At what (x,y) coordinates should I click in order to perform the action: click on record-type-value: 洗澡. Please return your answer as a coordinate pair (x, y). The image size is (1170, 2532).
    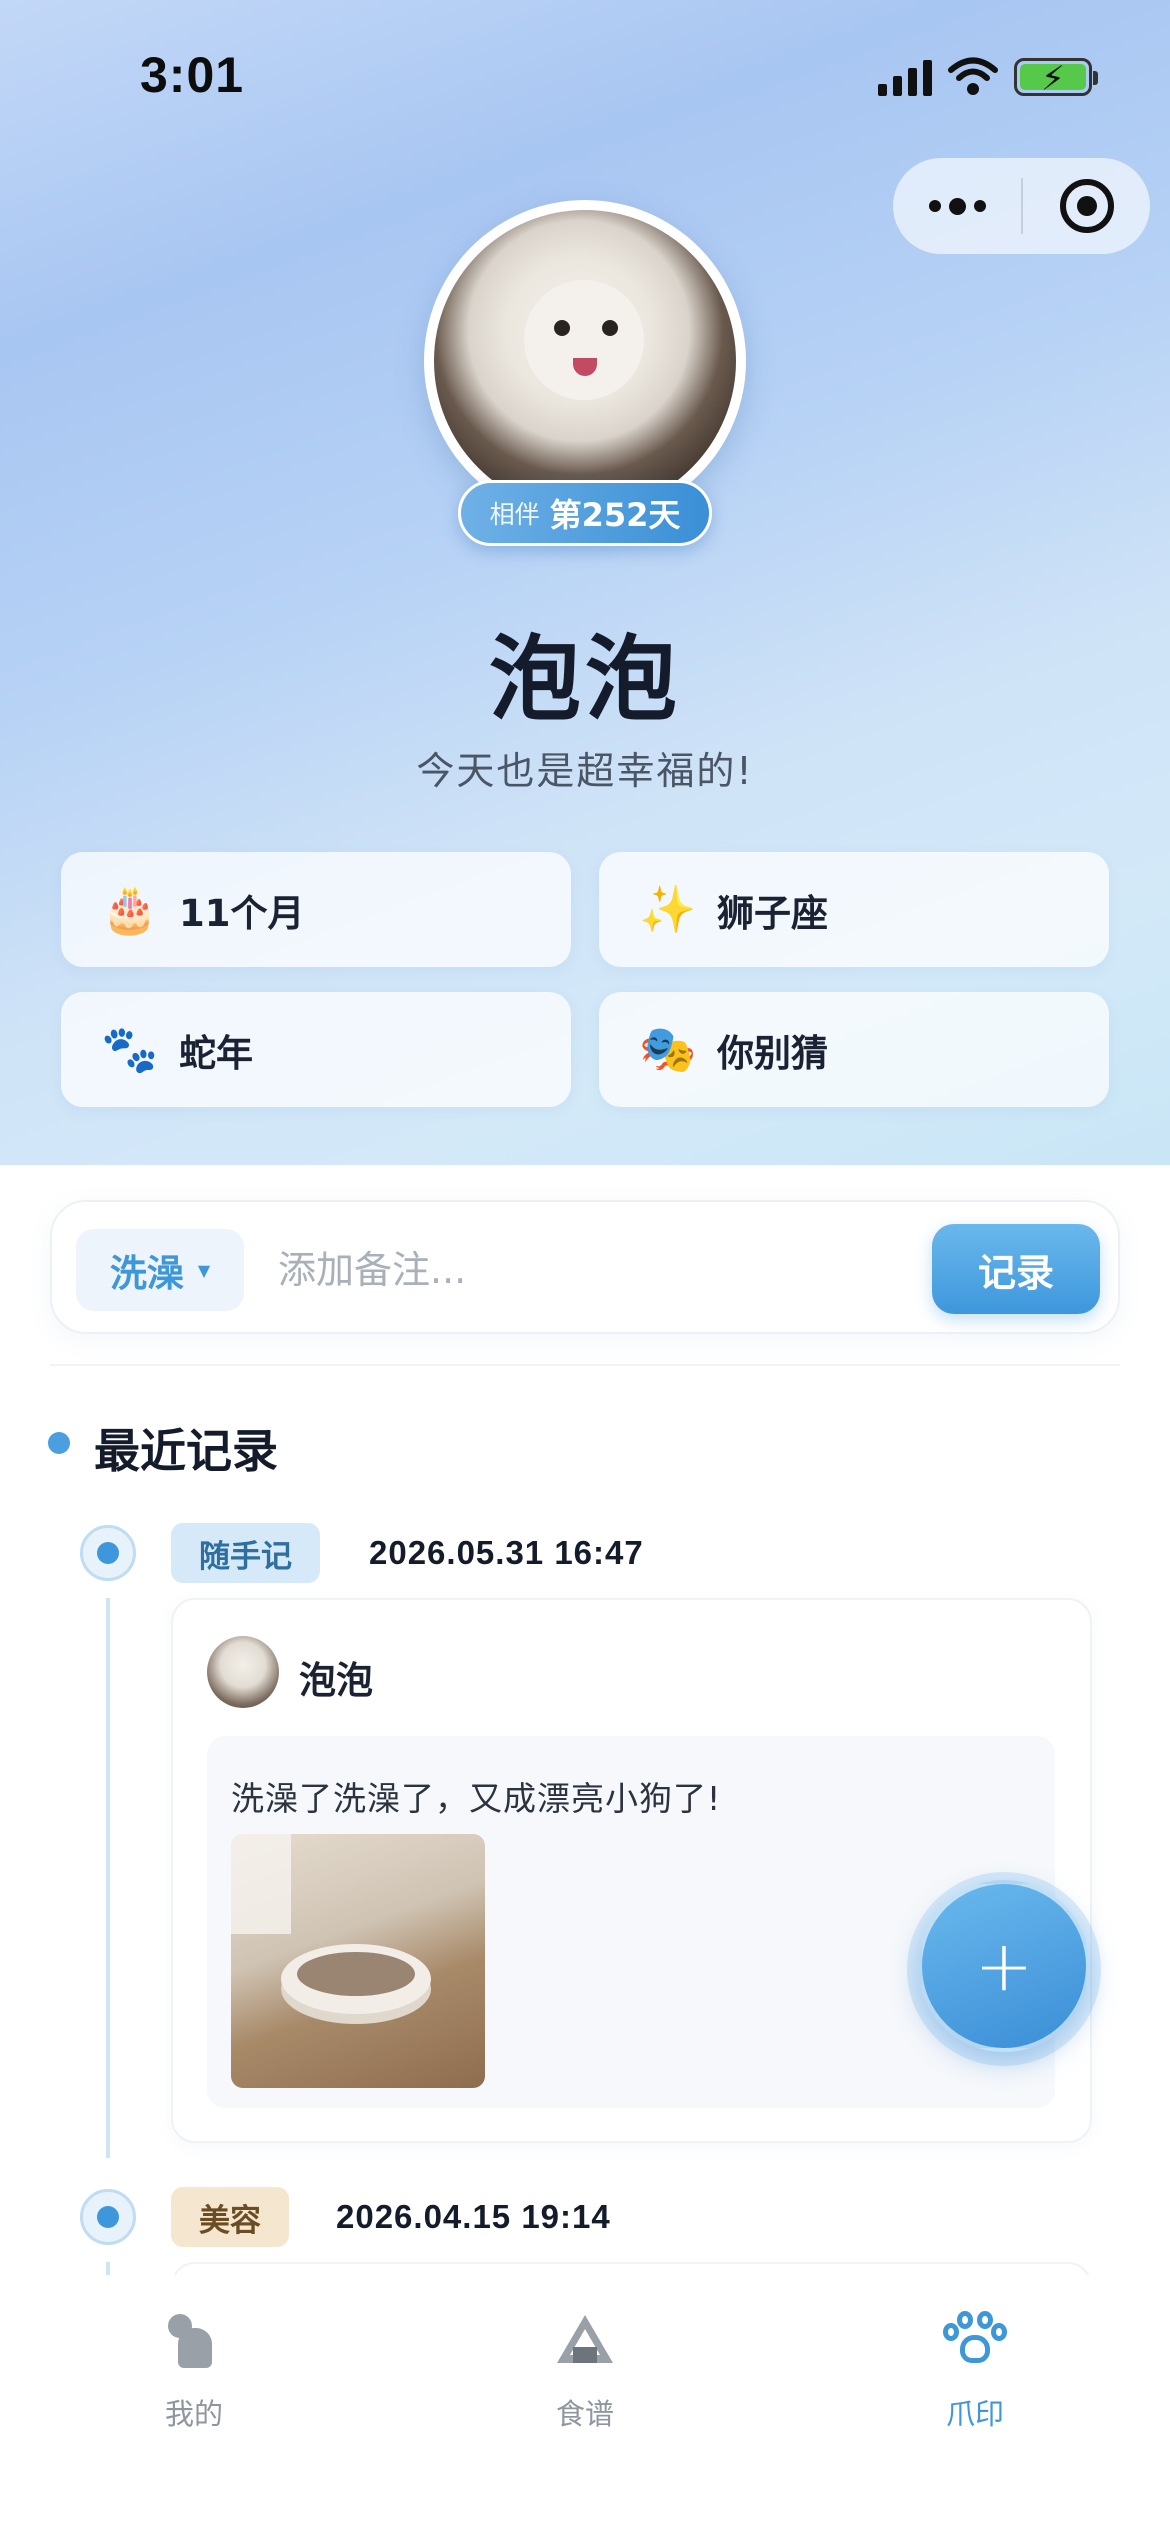
    Looking at the image, I should click on (146, 1273).